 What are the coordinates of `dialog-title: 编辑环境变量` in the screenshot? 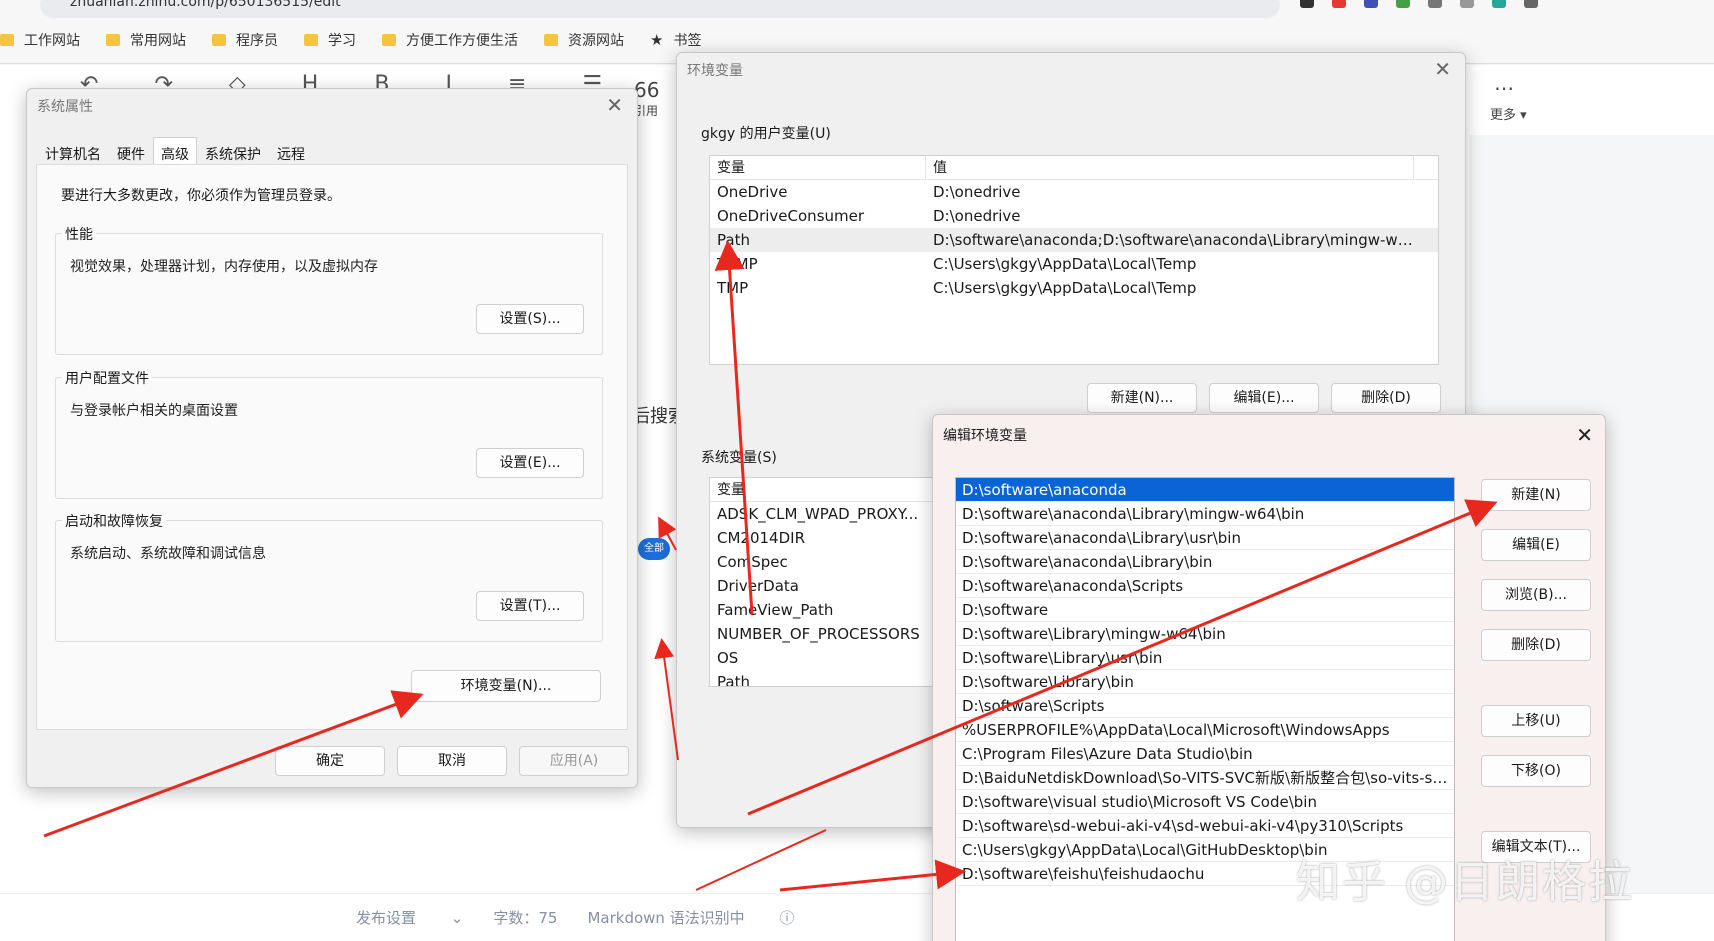 It's located at (985, 436).